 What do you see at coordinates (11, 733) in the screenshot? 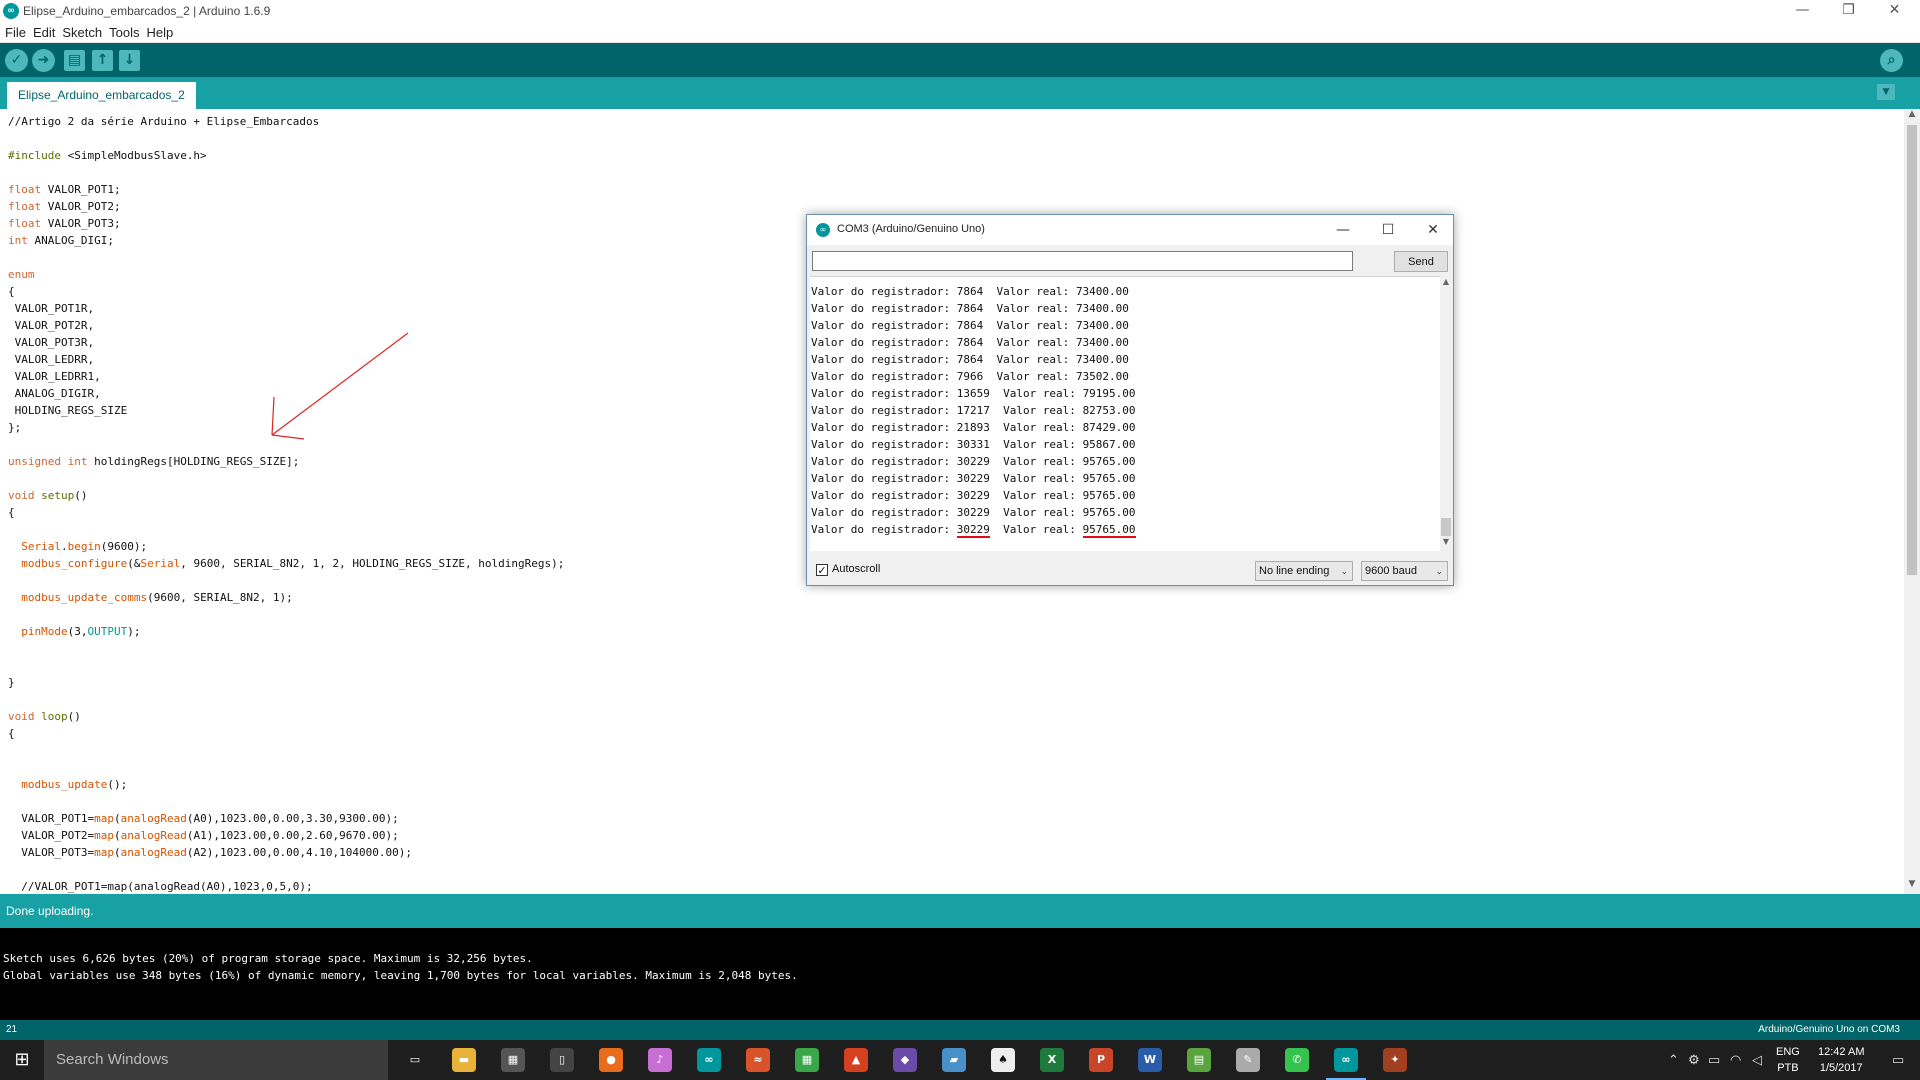
I see `code-token: {` at bounding box center [11, 733].